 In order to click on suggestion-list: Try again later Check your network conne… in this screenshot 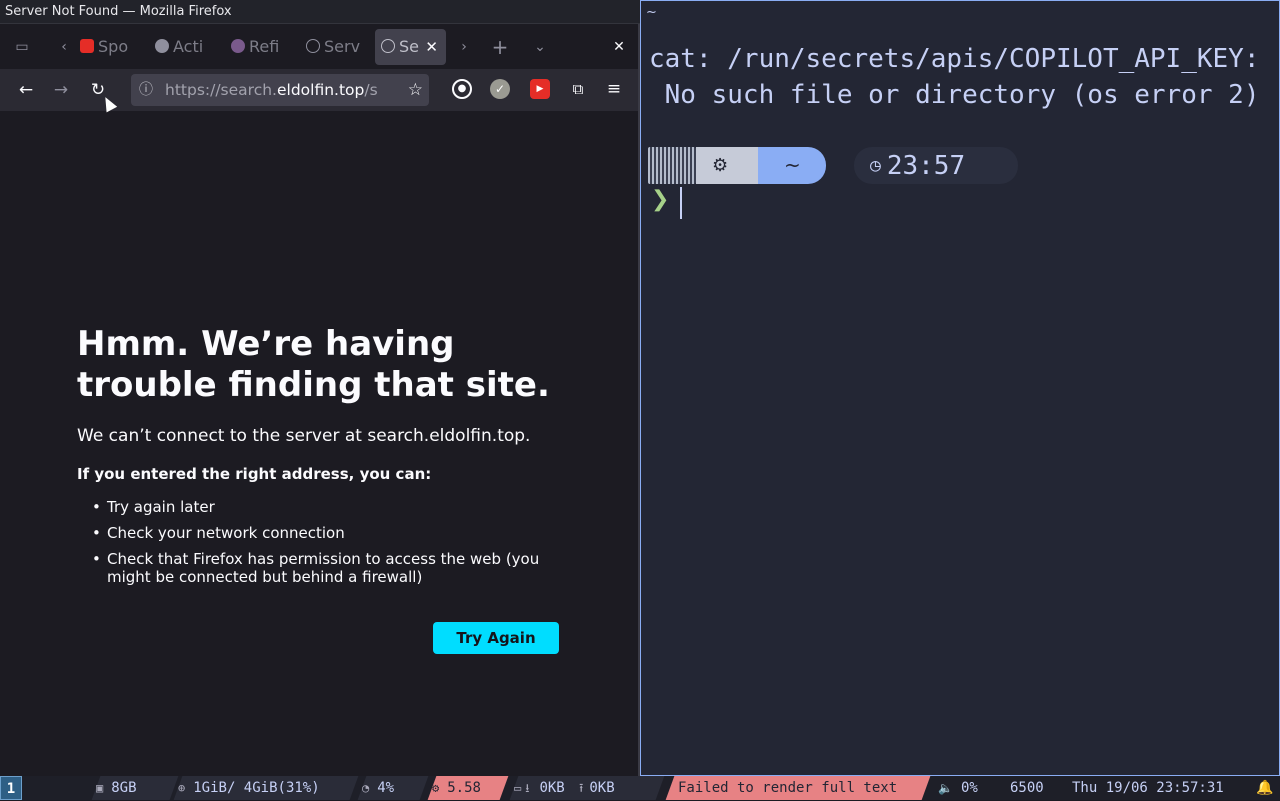, I will do `click(324, 546)`.